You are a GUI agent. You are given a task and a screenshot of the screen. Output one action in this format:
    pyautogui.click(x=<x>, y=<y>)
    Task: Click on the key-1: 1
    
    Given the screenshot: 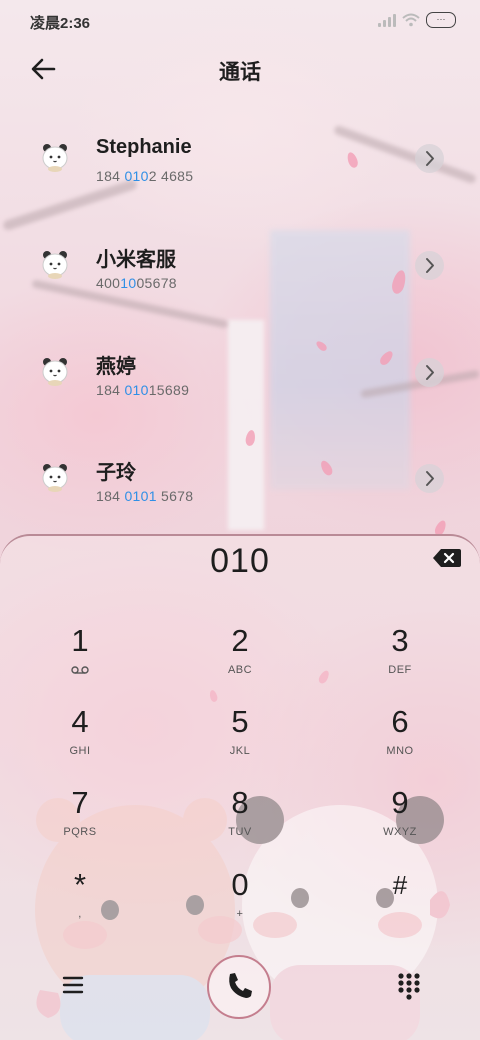 What is the action you would take?
    pyautogui.click(x=80, y=660)
    